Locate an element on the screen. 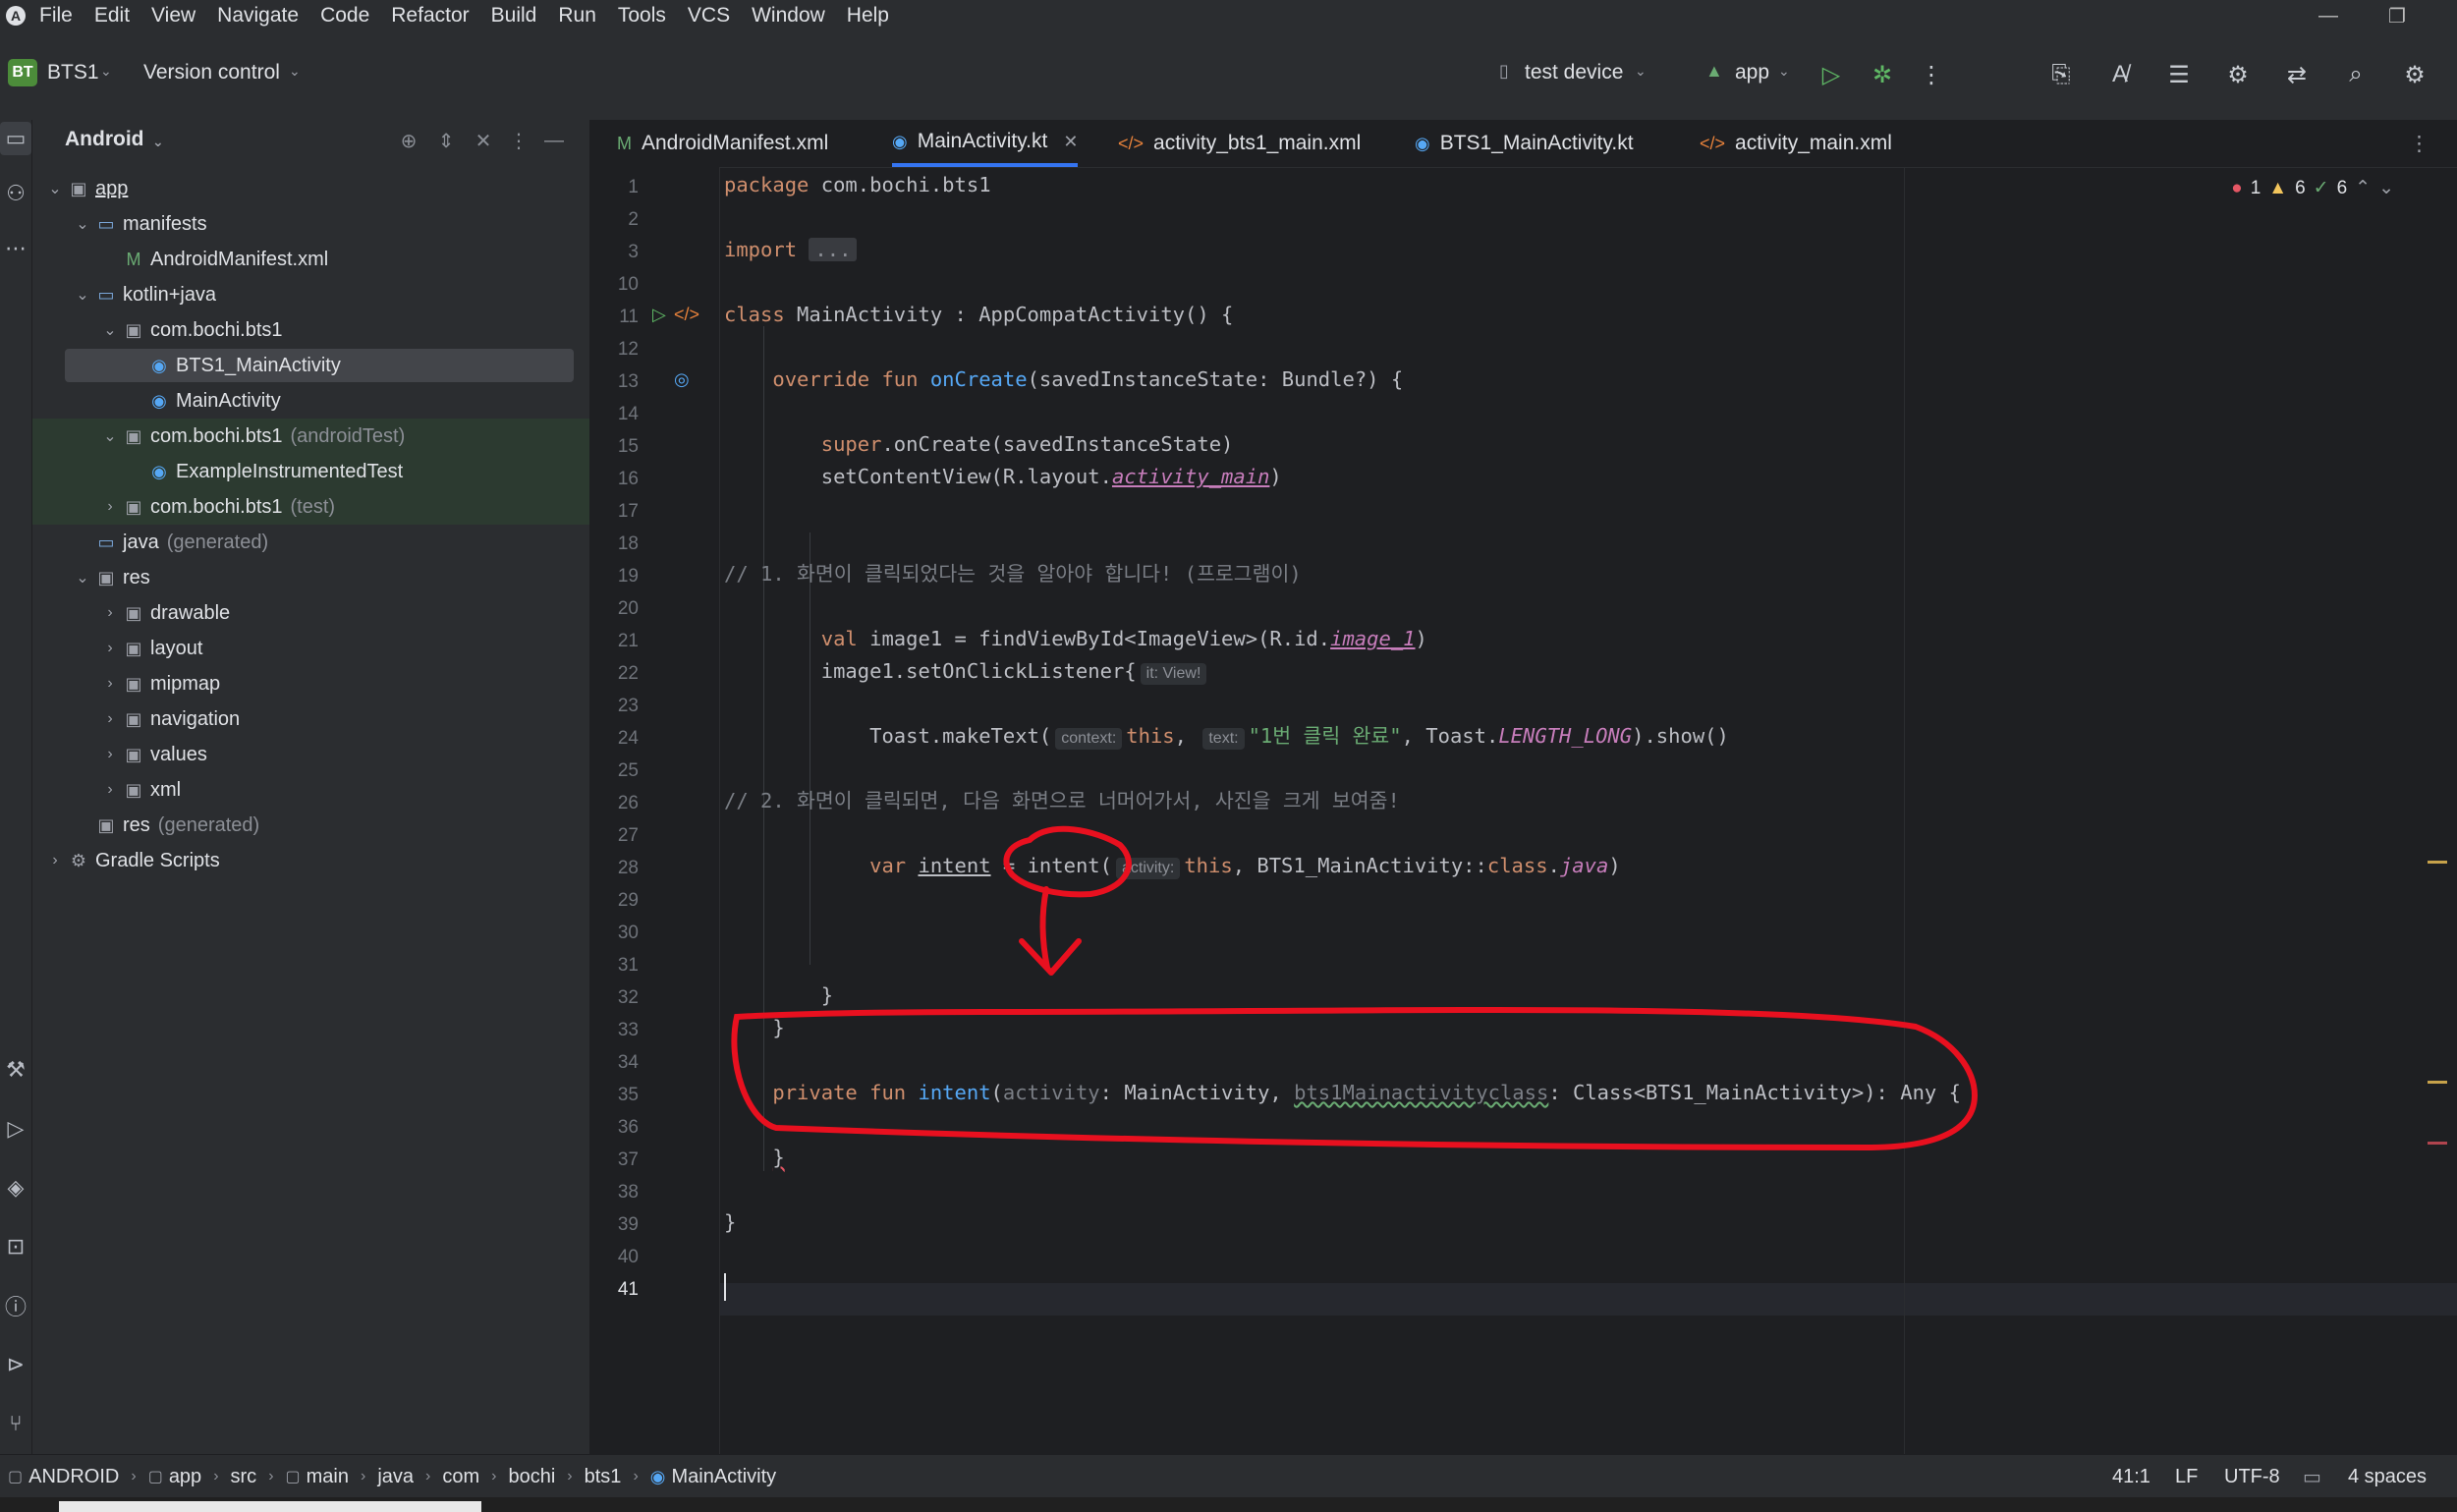 Image resolution: width=2457 pixels, height=1512 pixels. menu-navigate: Navigate is located at coordinates (258, 16).